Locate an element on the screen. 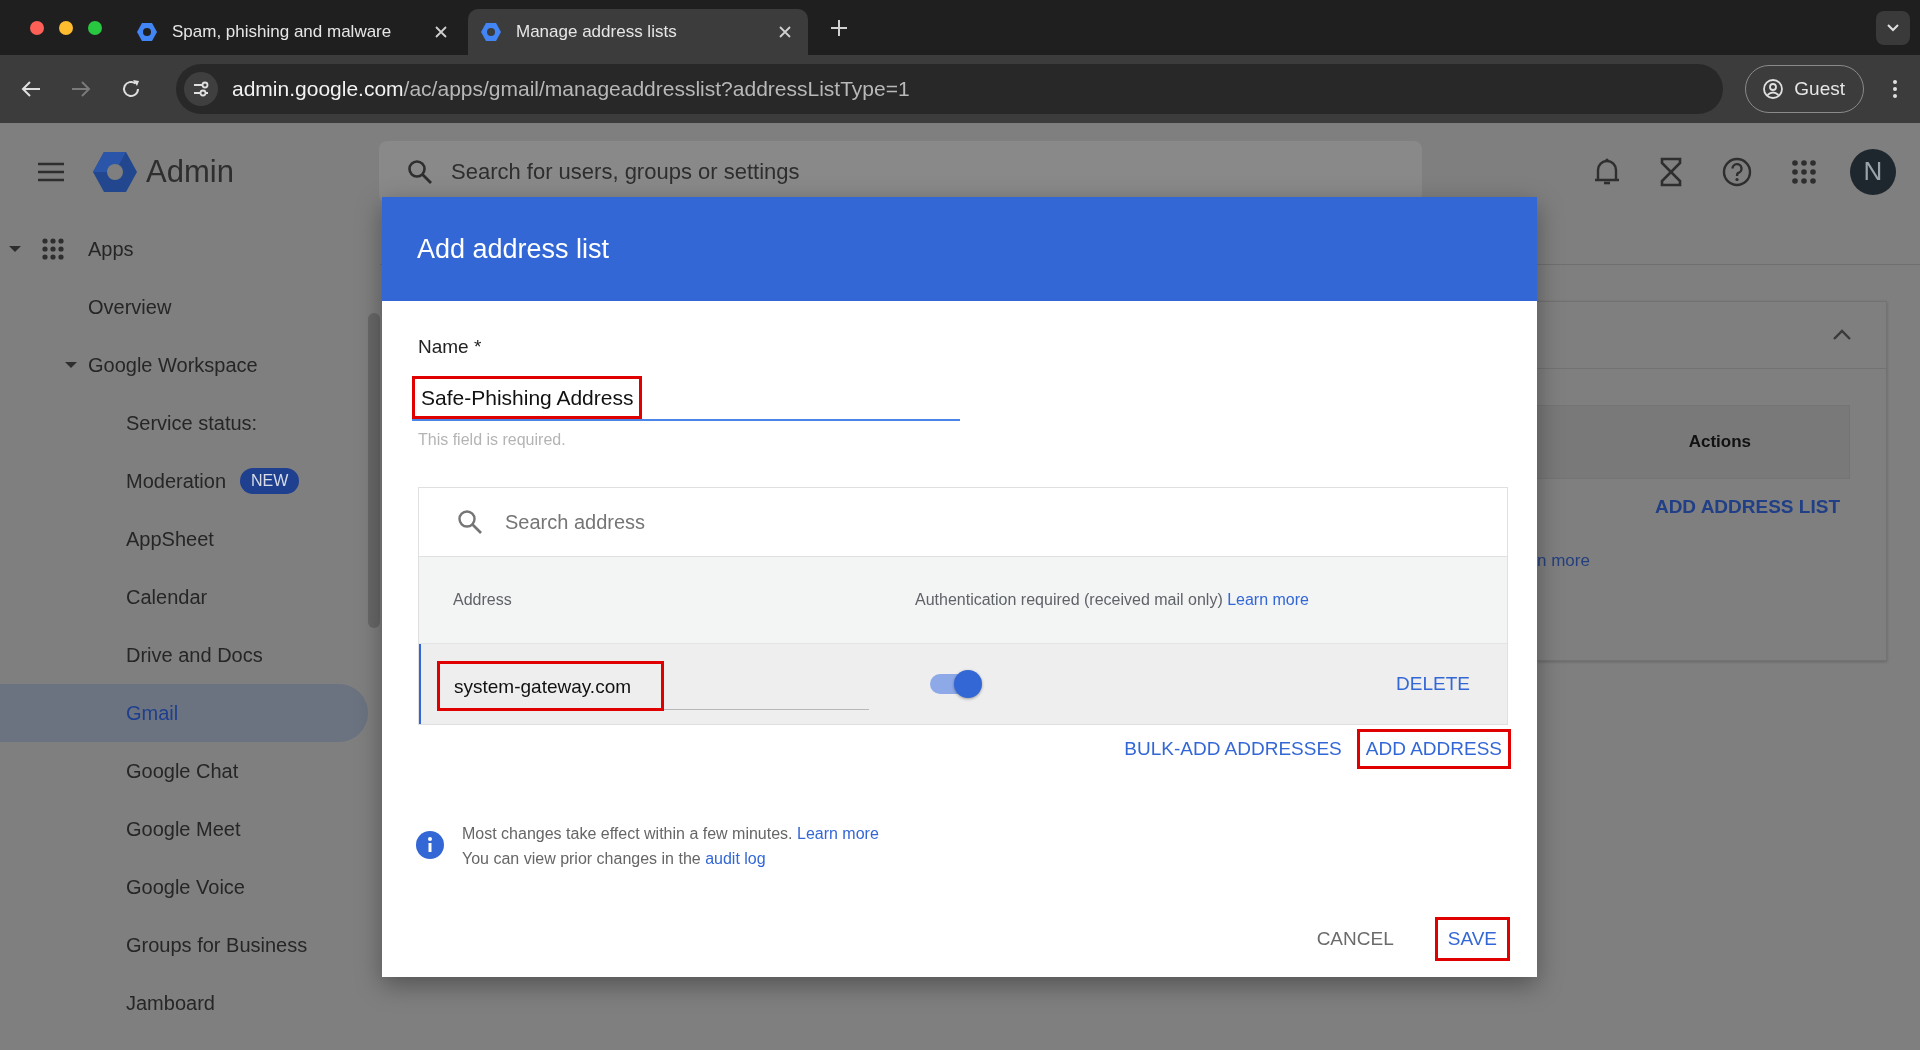 This screenshot has height=1050, width=1920. site-settings-icon is located at coordinates (201, 89).